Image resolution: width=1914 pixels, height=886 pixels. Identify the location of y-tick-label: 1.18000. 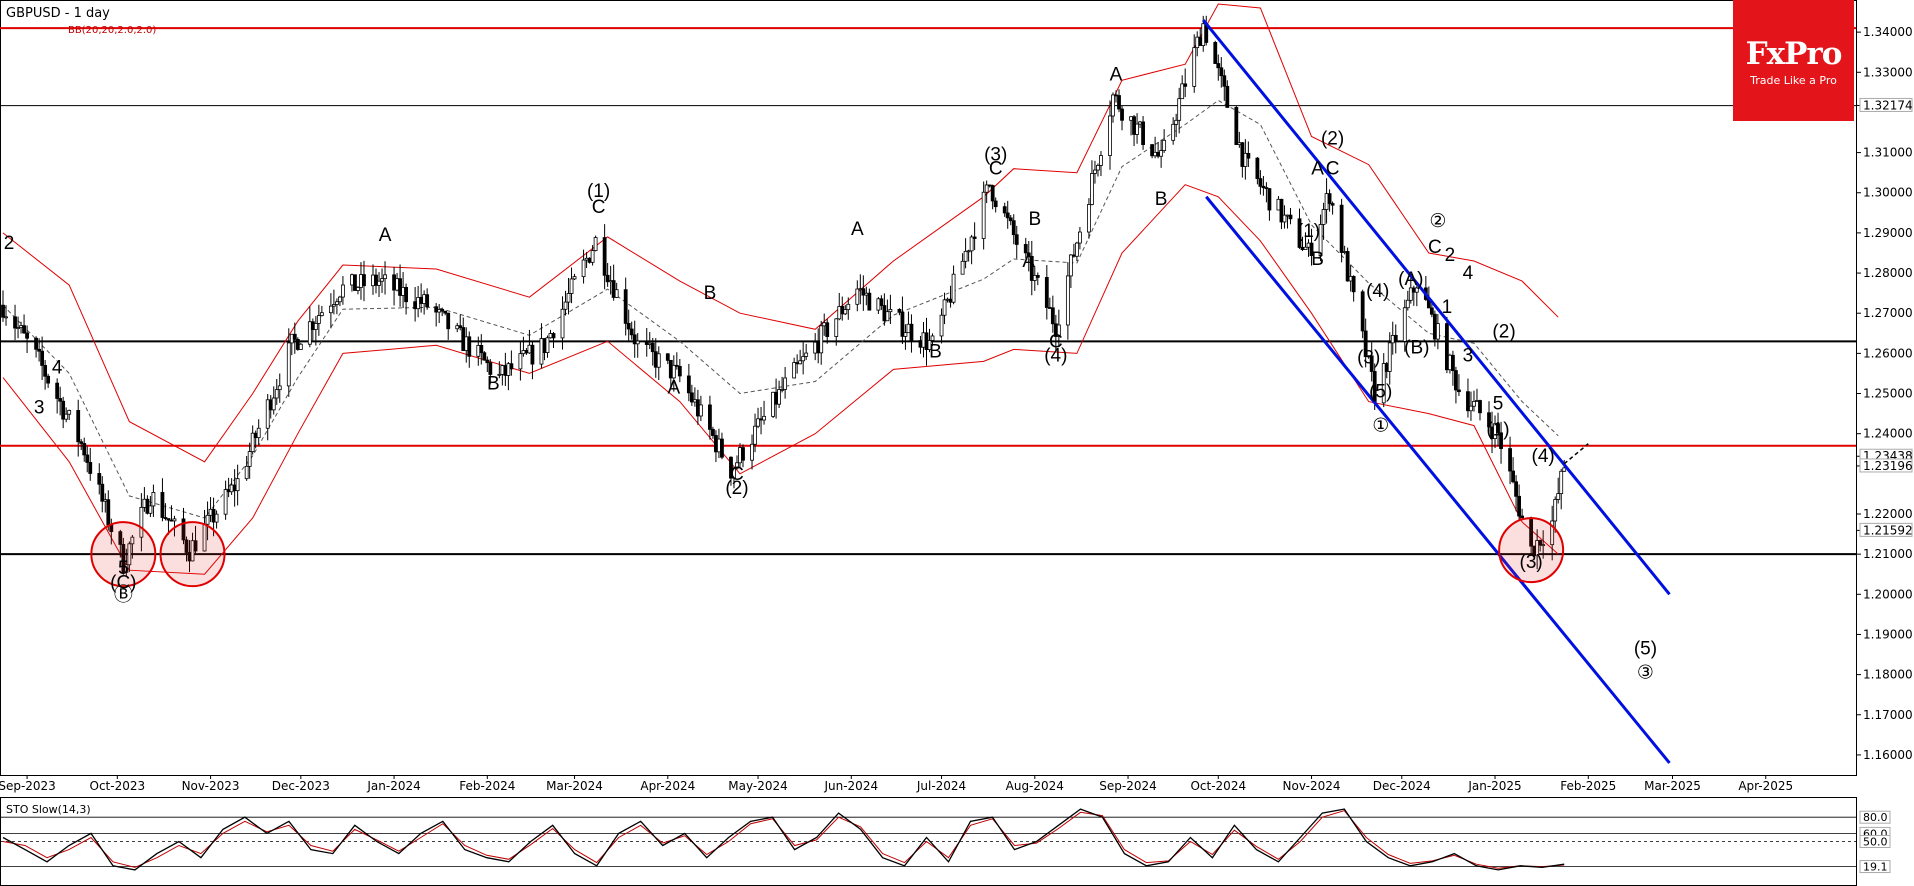
(1888, 675).